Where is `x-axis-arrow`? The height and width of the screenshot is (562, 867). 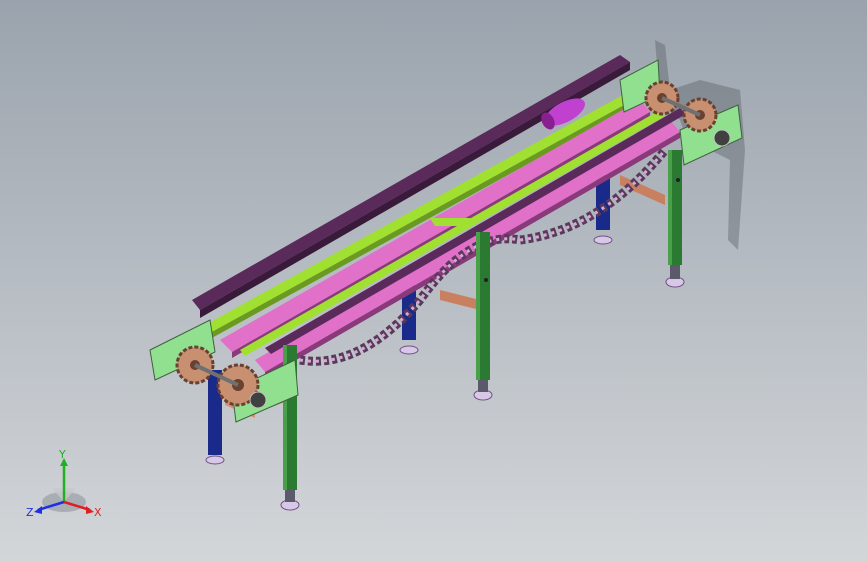
x-axis-arrow is located at coordinates (90, 510).